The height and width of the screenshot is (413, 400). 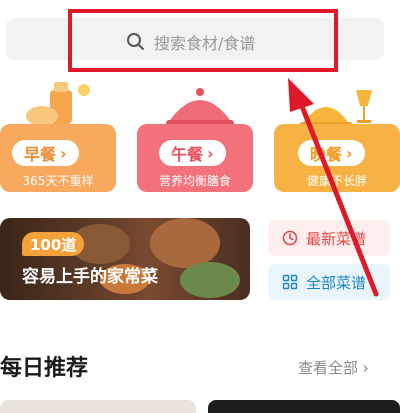 I want to click on lunch-card: 午餐 › 营养均衡膳食, so click(x=195, y=158).